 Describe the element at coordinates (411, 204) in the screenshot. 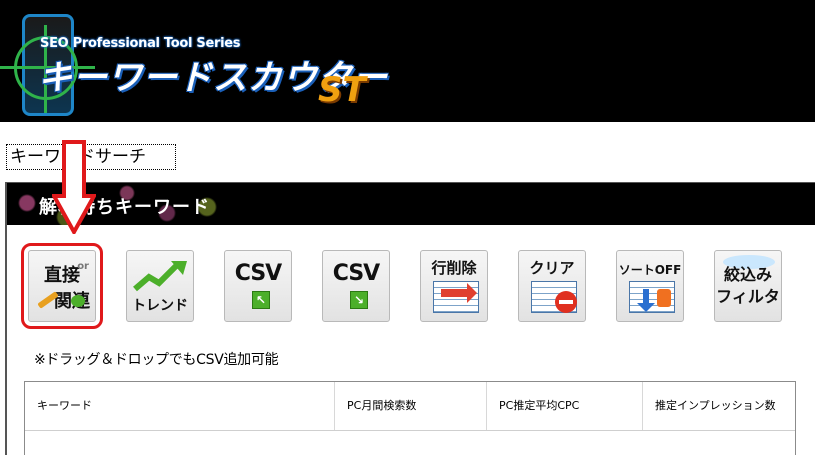

I see `panel-title-bar: 解析待ちキーワード` at that location.